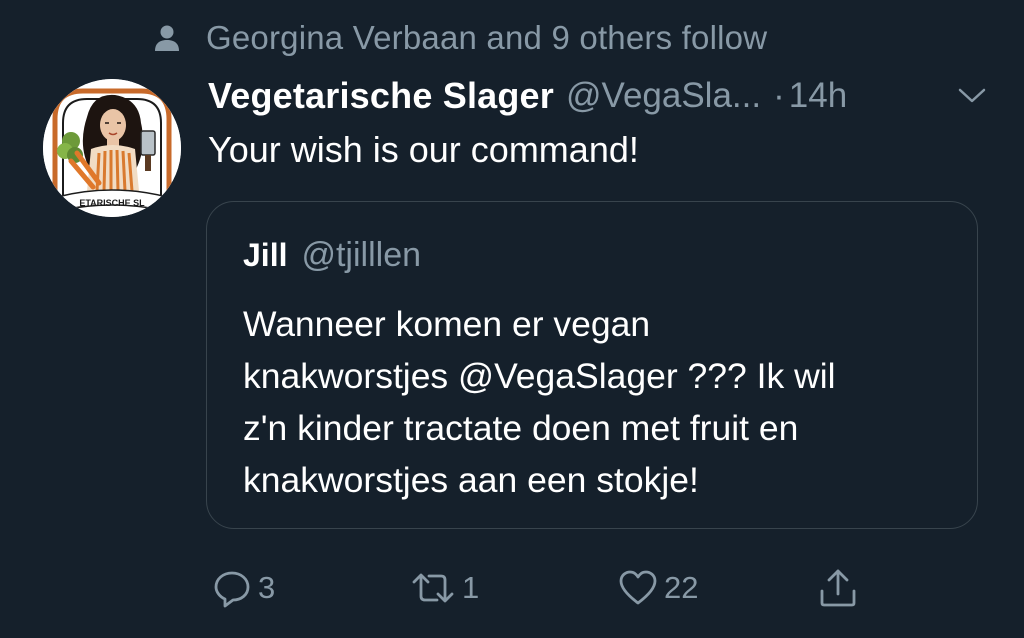  I want to click on reply-count: 3, so click(267, 587).